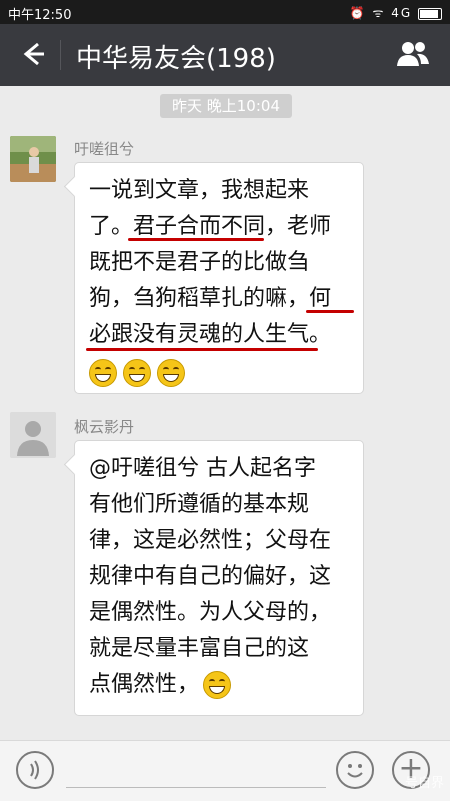  Describe the element at coordinates (176, 59) in the screenshot. I see `chat-title: 中华易友会(198)` at that location.